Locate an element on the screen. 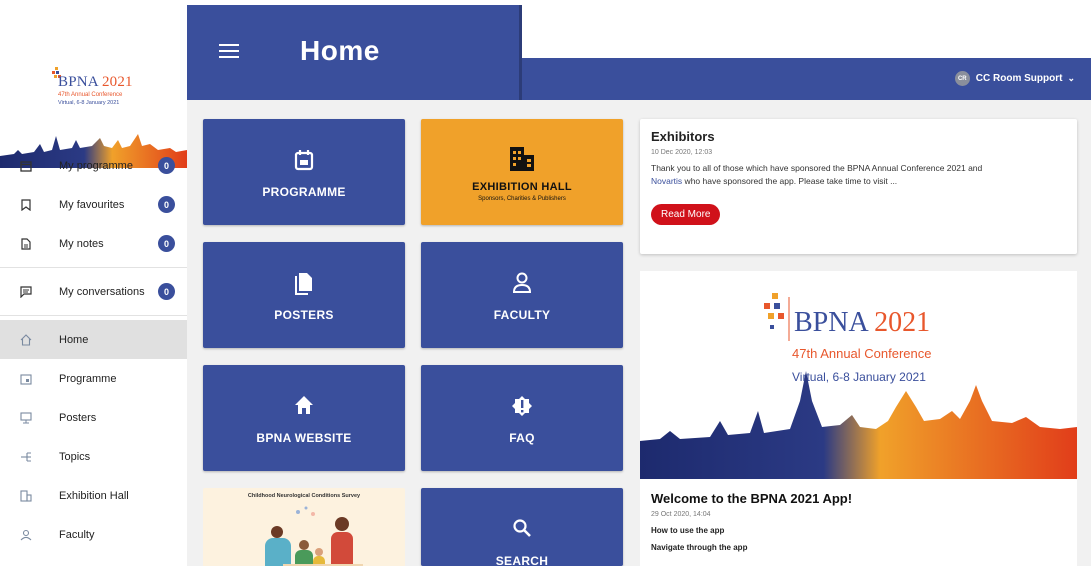 This screenshot has width=1091, height=566. read-more-button: Read More is located at coordinates (686, 214).